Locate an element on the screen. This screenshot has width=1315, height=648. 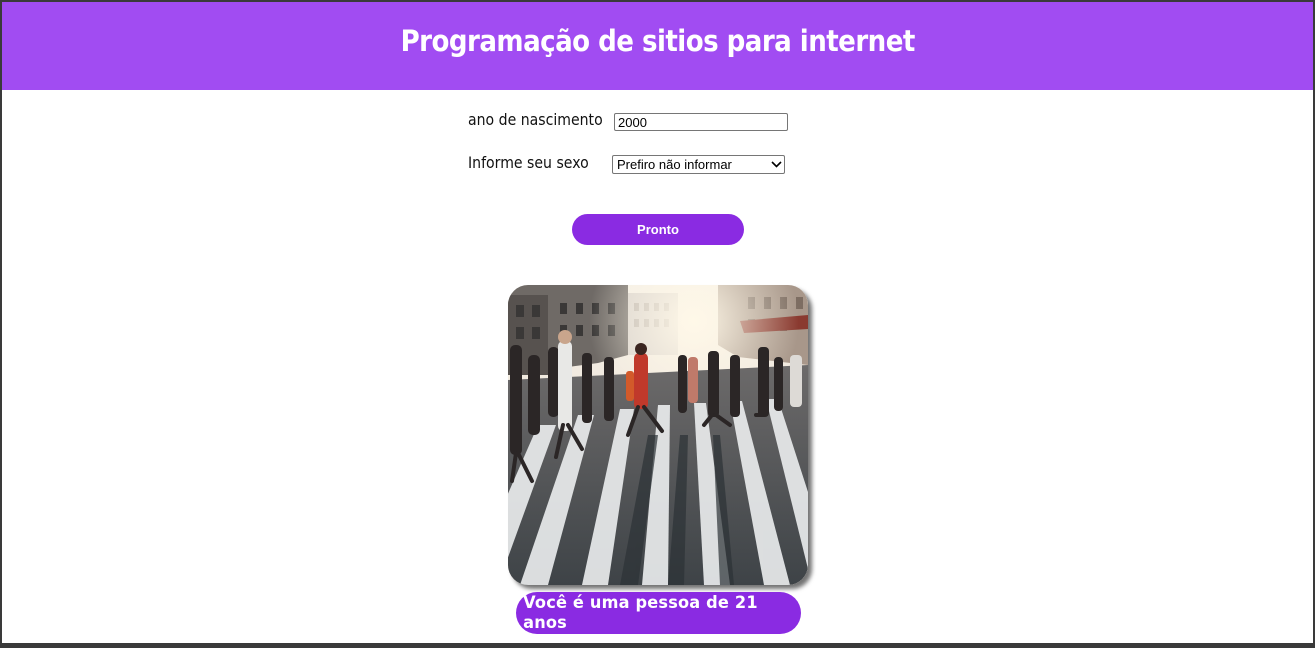
birth-year-row: ano de nascimento is located at coordinates (544, 119).